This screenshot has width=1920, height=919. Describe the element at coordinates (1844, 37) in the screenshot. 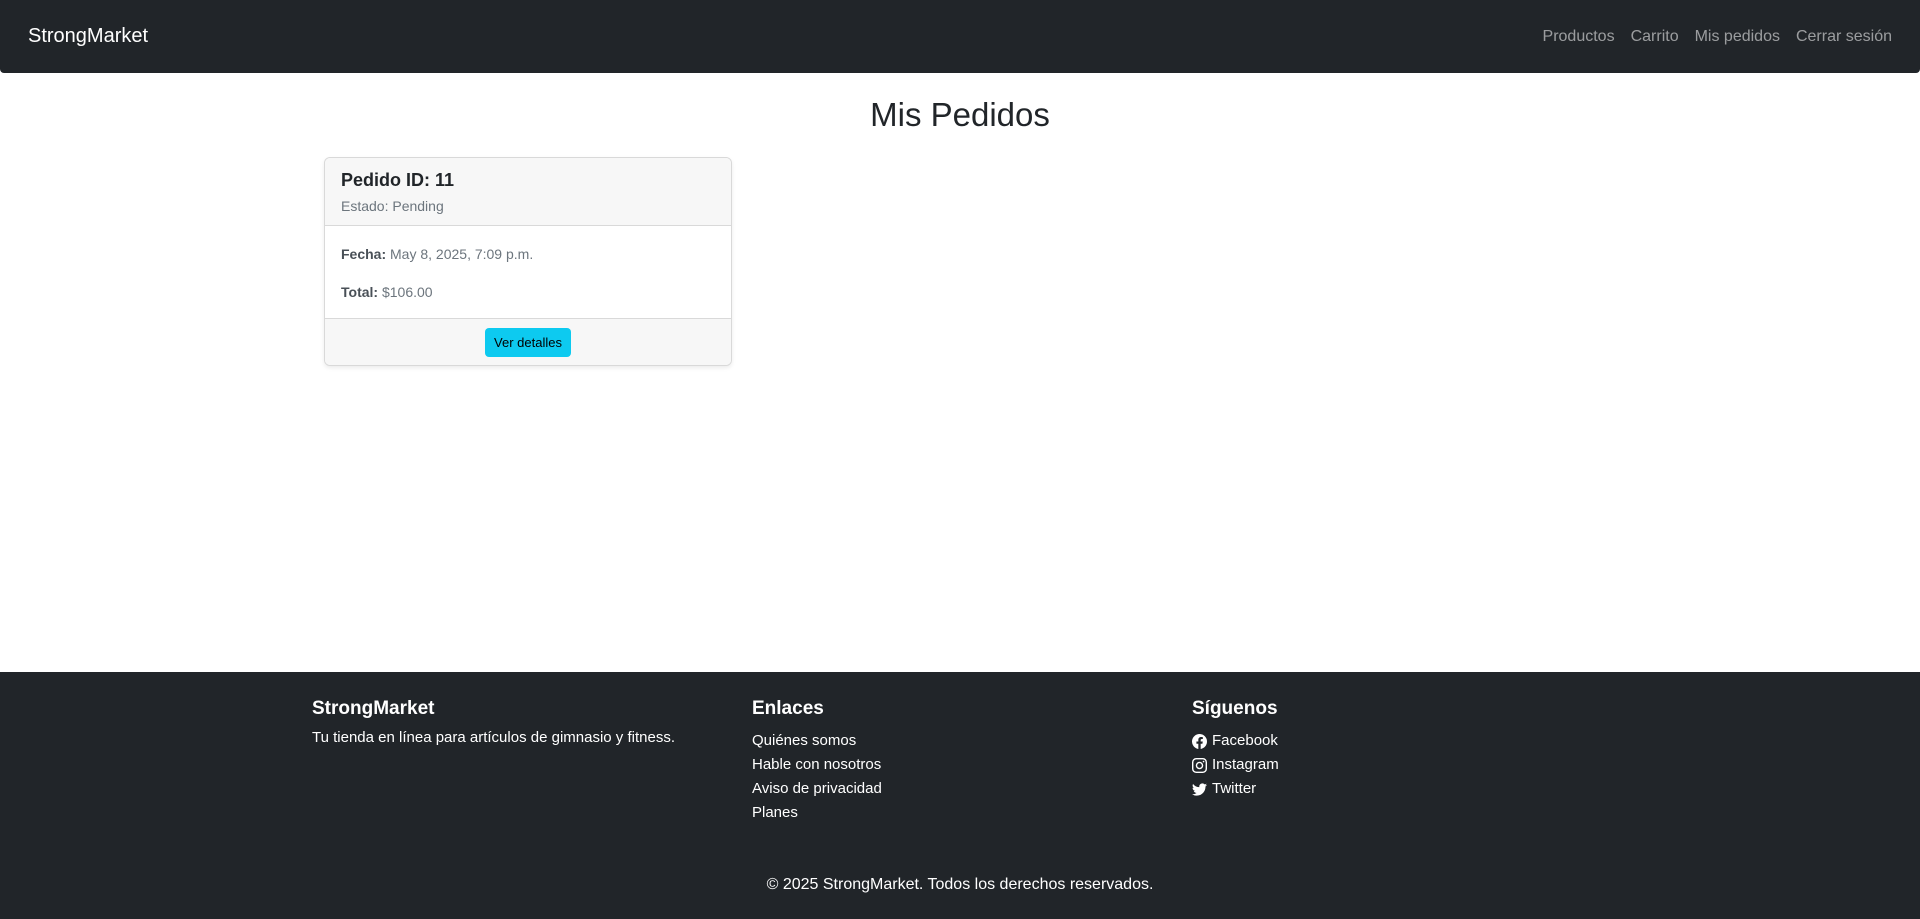

I see `nav-link-cerrar-sesion: Cerrar sesión` at that location.